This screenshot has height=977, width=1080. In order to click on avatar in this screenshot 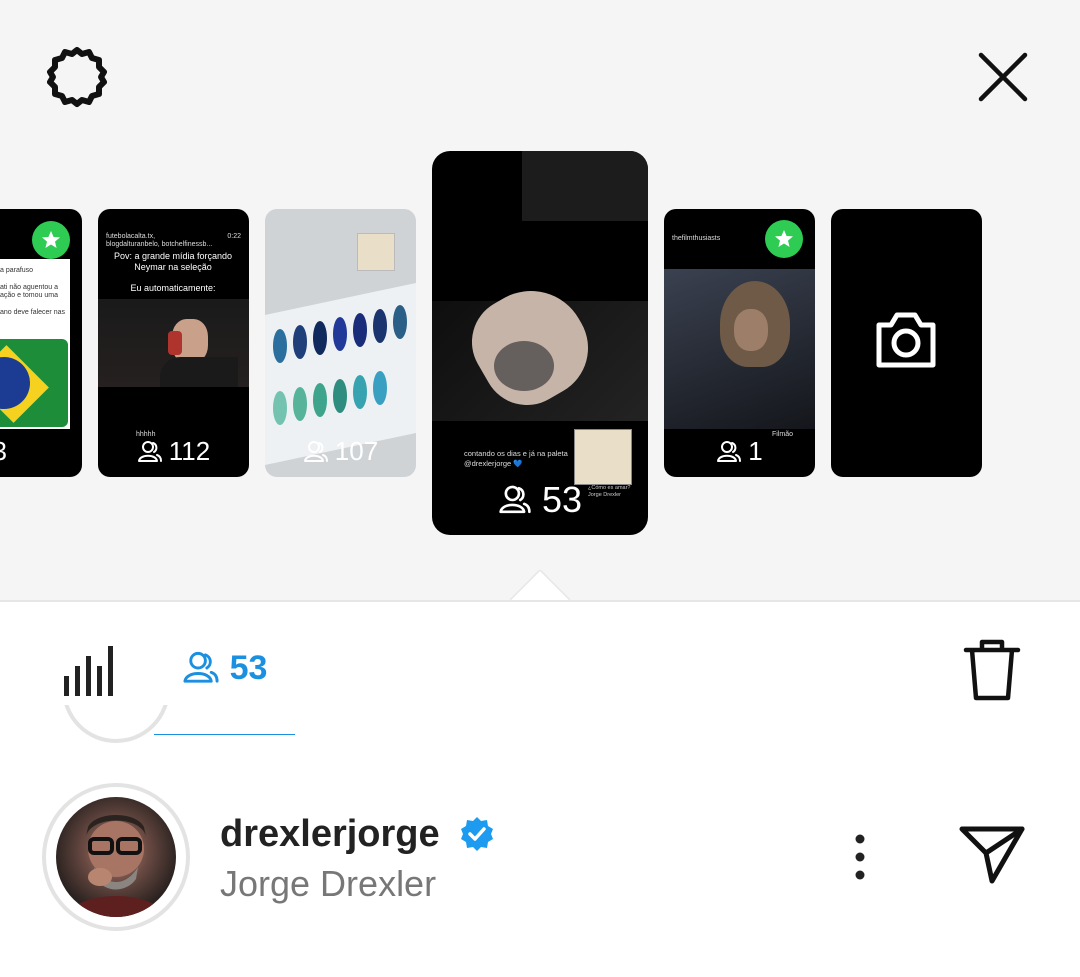, I will do `click(116, 857)`.